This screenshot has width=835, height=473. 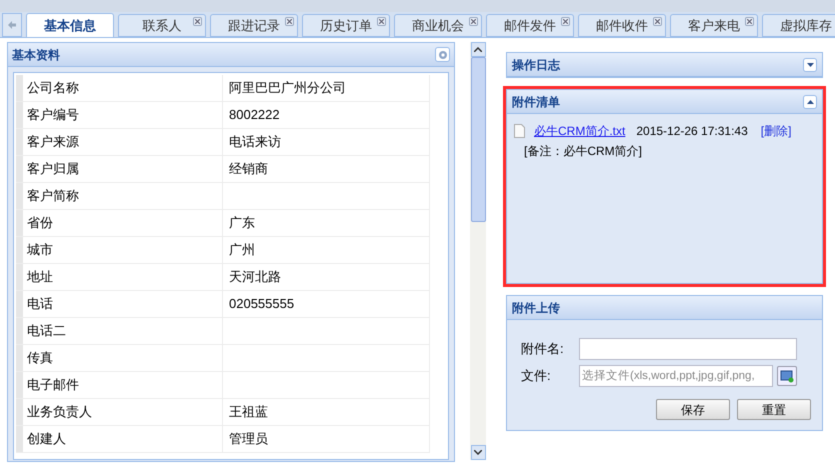 What do you see at coordinates (478, 452) in the screenshot?
I see `scroll-down-icon` at bounding box center [478, 452].